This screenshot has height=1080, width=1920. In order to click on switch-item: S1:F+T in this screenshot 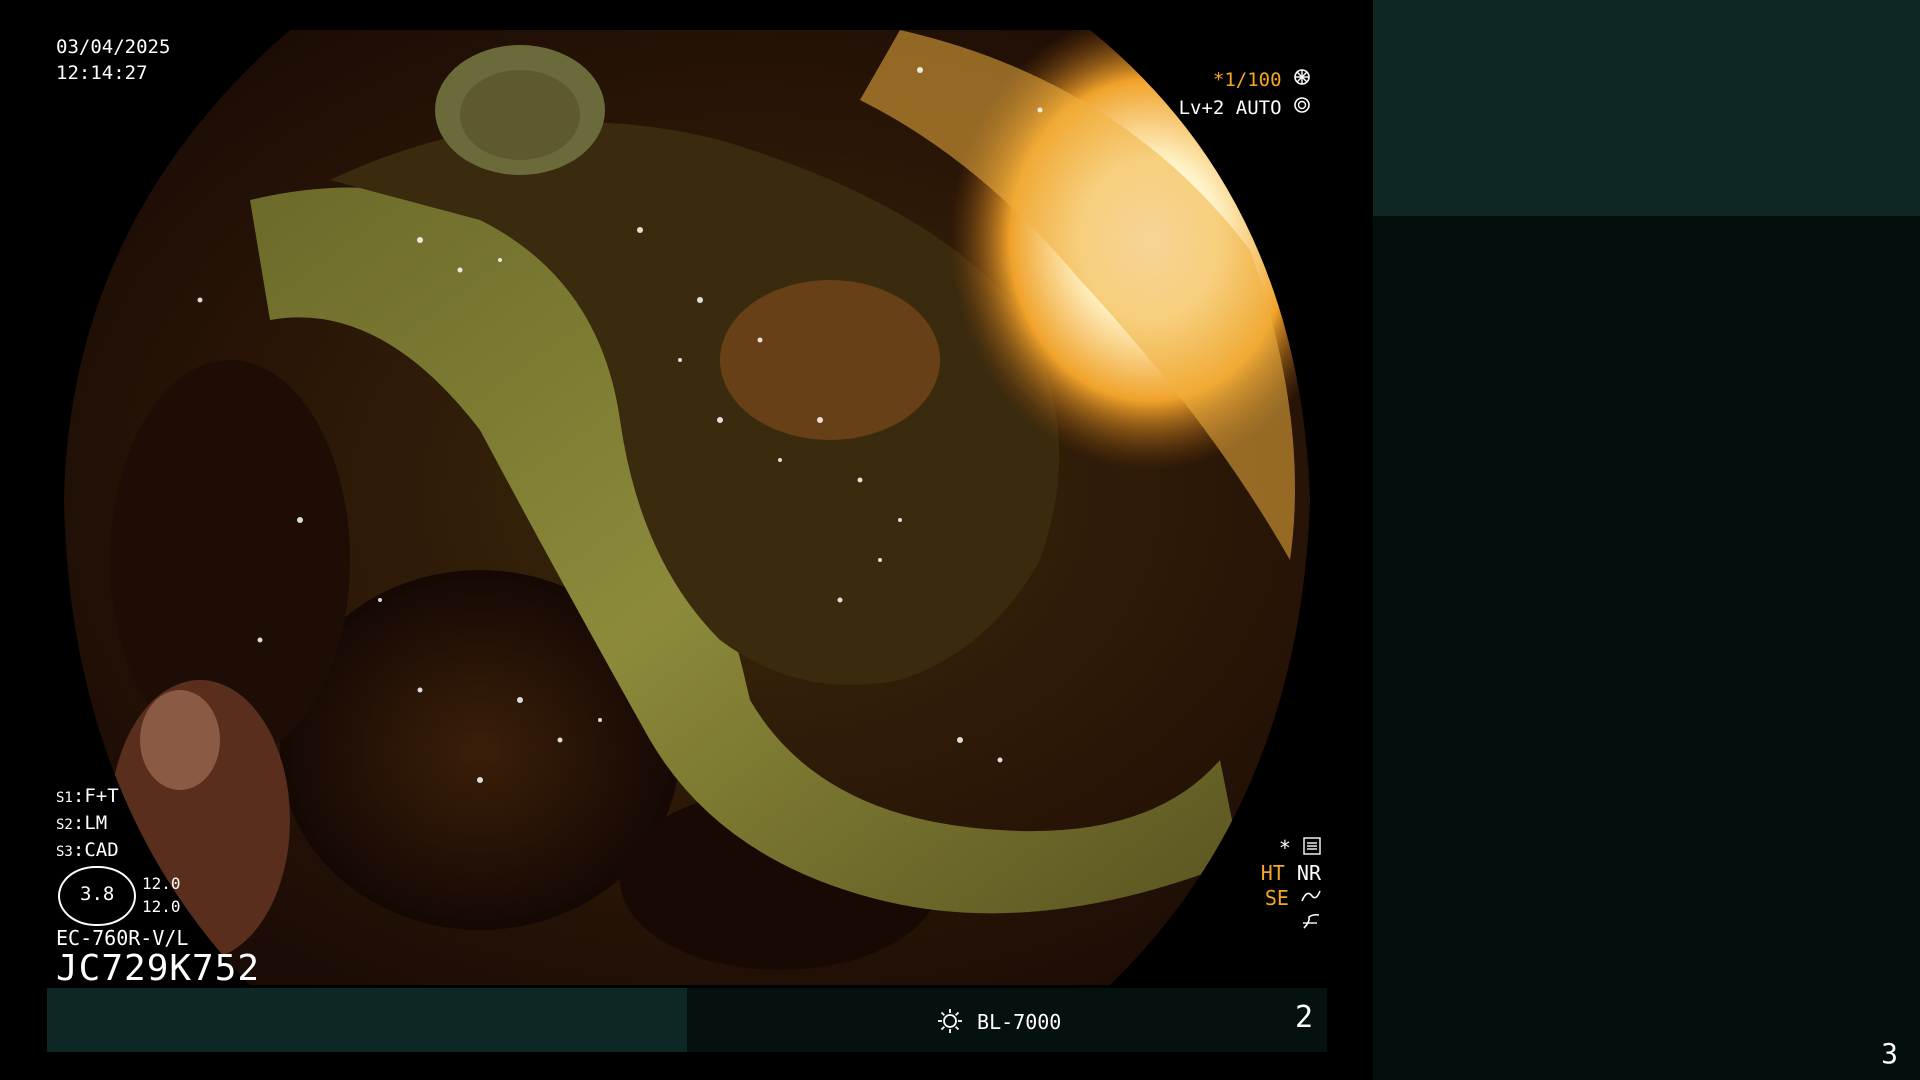, I will do `click(87, 796)`.